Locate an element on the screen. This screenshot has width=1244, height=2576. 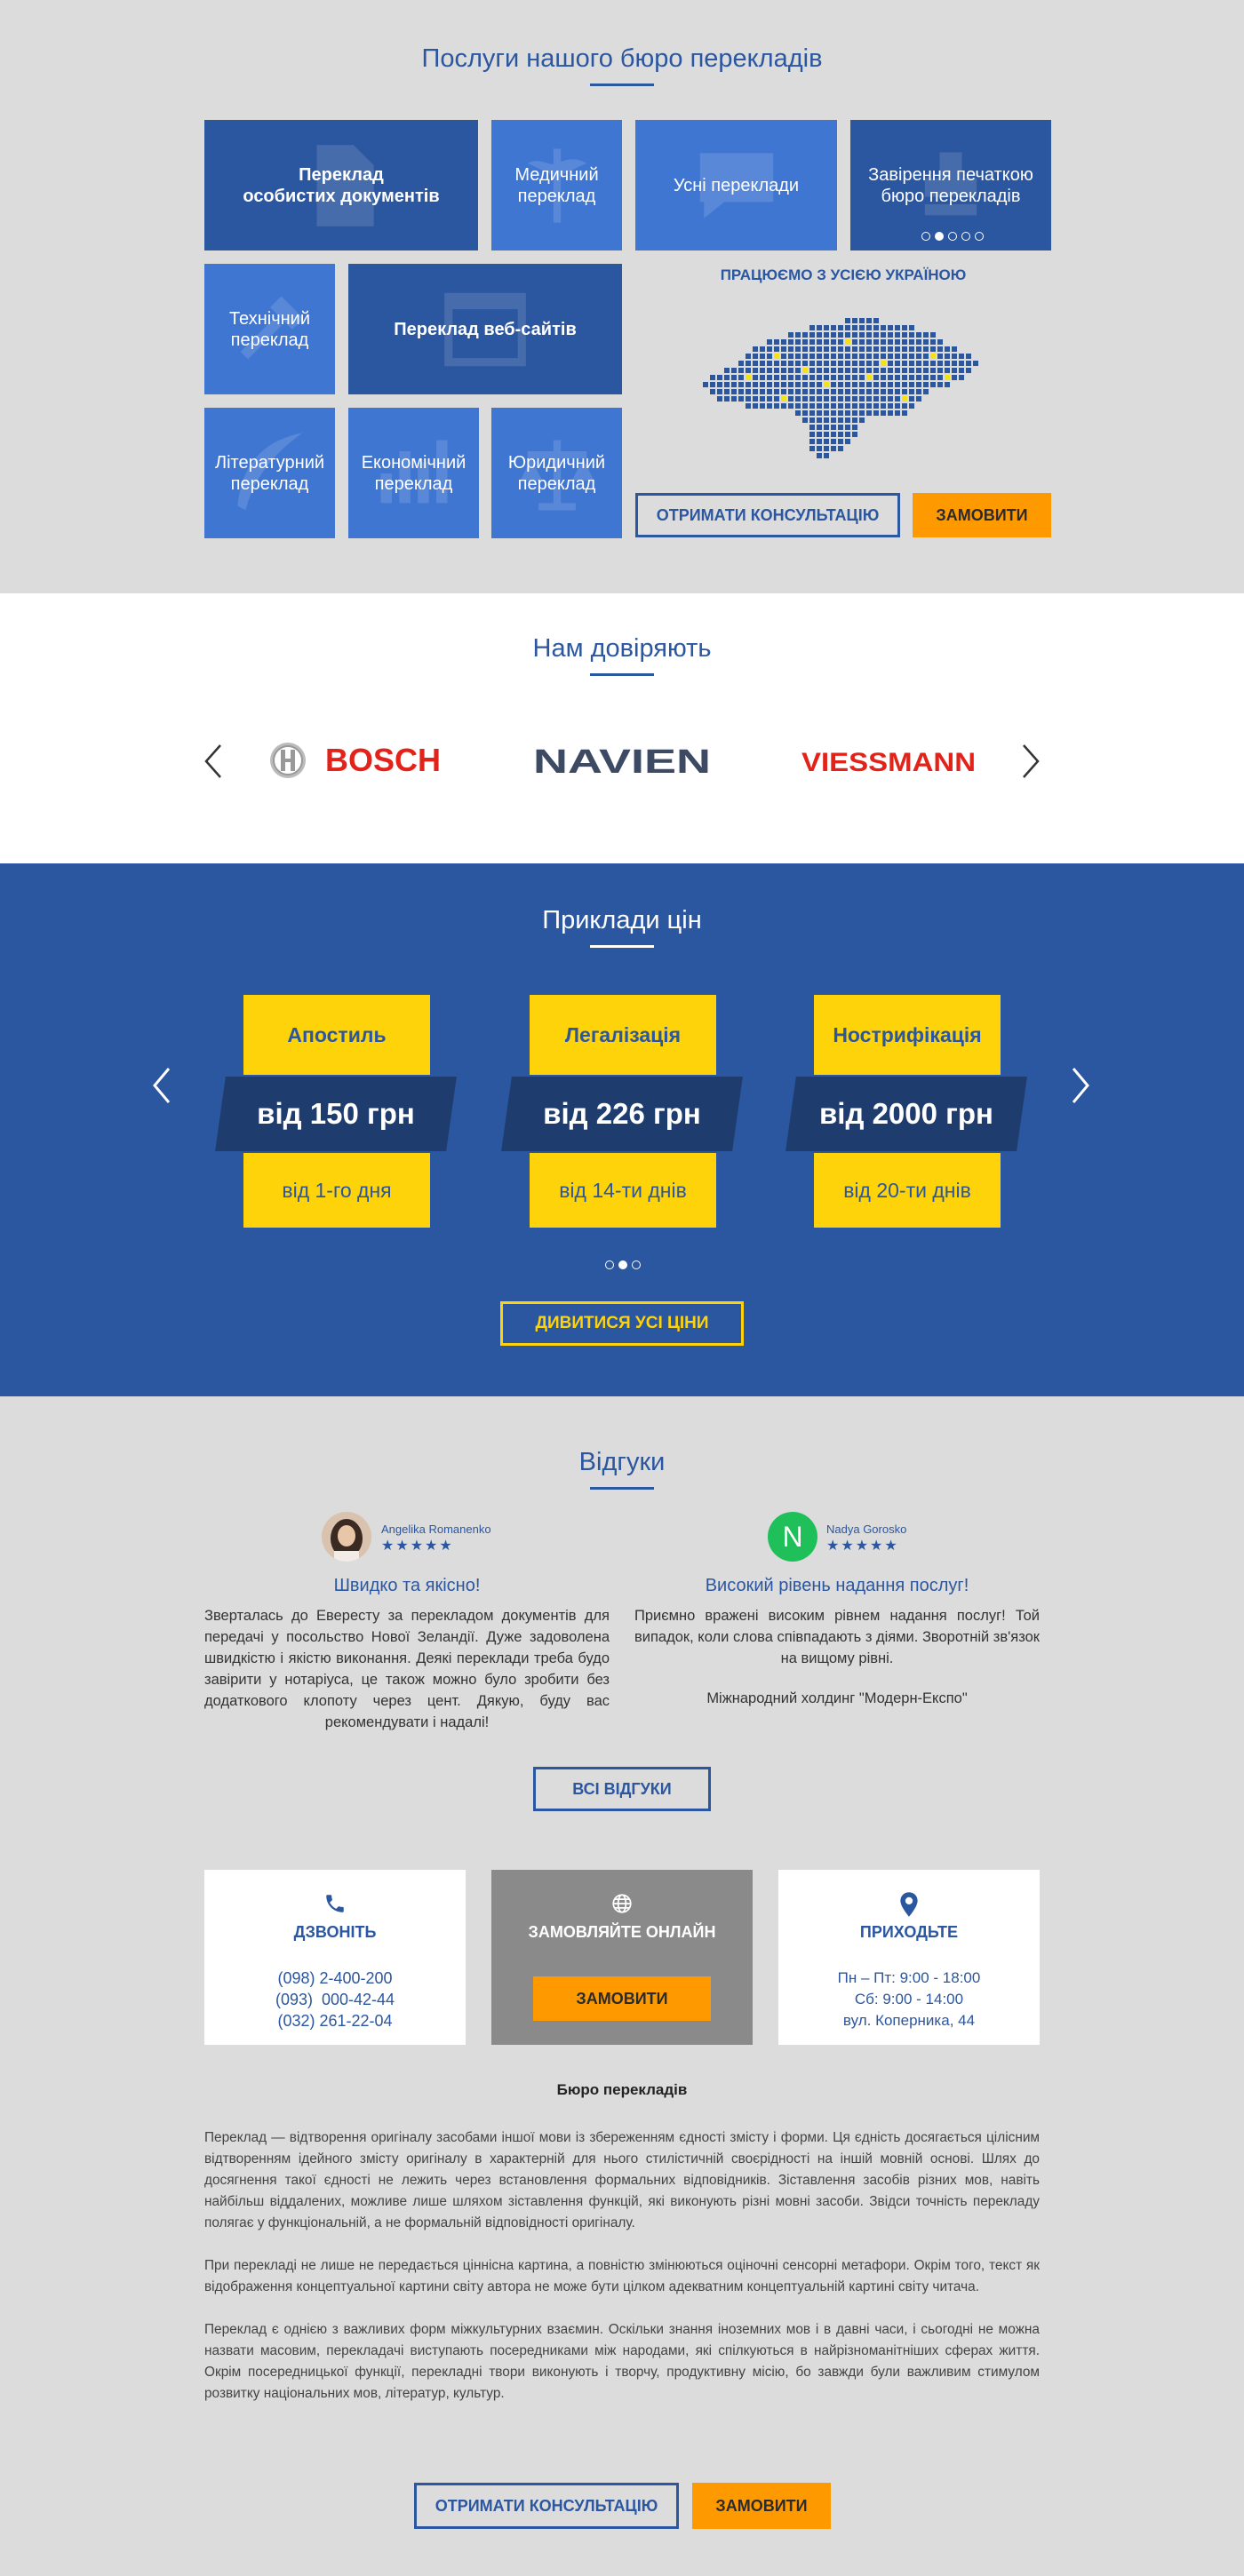
tile-label: Літературний переклад is located at coordinates (269, 473).